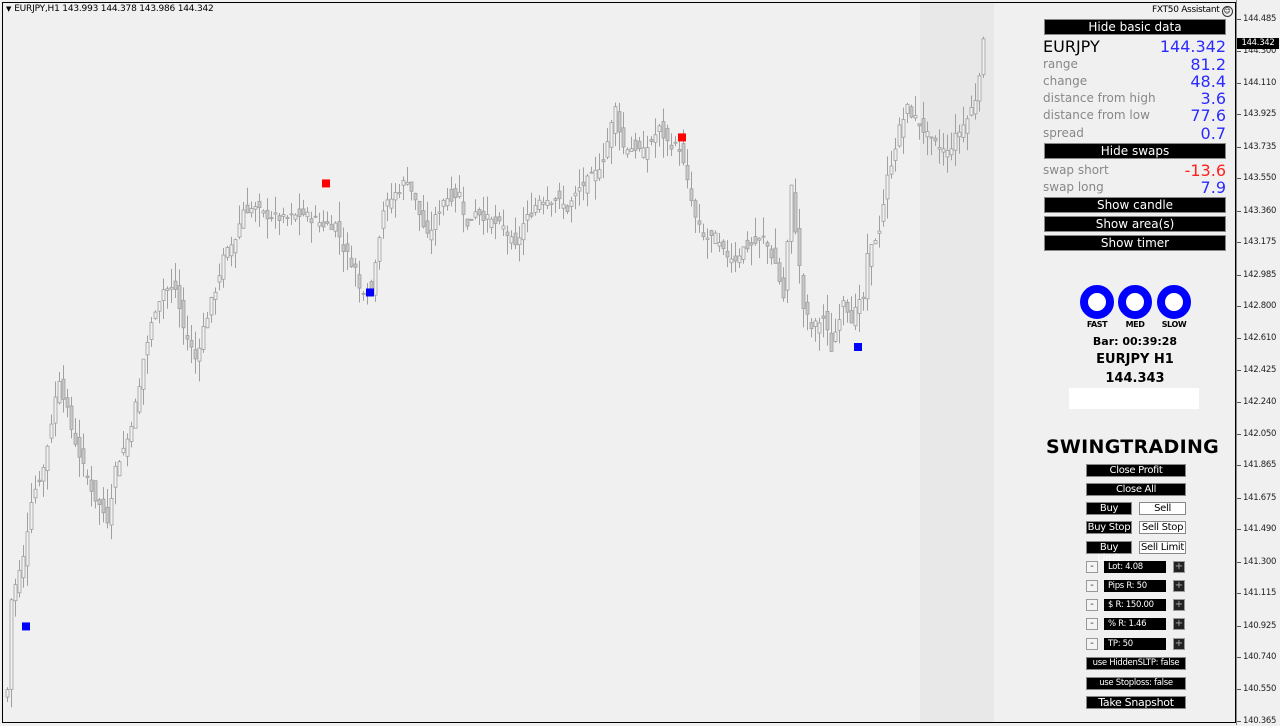  Describe the element at coordinates (1135, 567) in the screenshot. I see `lot-field: Lot: 4.08` at that location.